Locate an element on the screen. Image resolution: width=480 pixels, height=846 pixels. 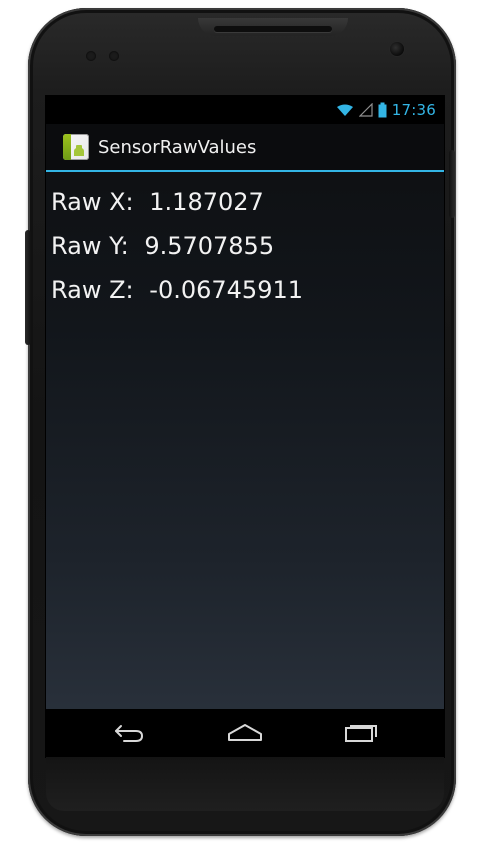
battery-icon is located at coordinates (382, 110).